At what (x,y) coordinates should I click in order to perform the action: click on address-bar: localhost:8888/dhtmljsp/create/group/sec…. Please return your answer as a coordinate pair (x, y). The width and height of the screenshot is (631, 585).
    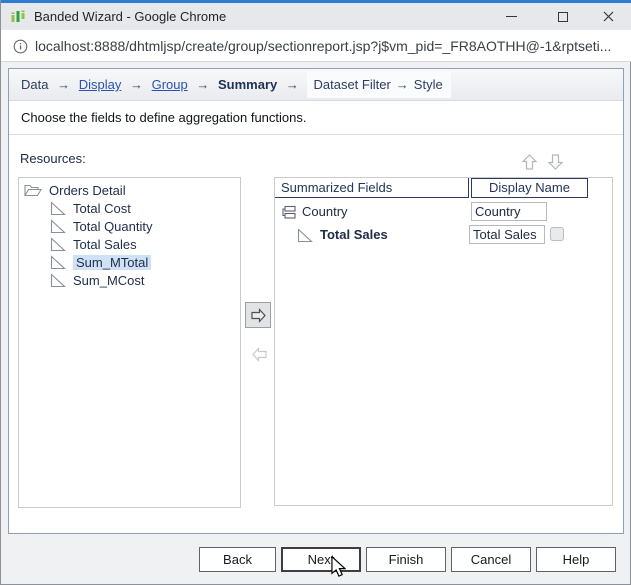
    Looking at the image, I should click on (316, 46).